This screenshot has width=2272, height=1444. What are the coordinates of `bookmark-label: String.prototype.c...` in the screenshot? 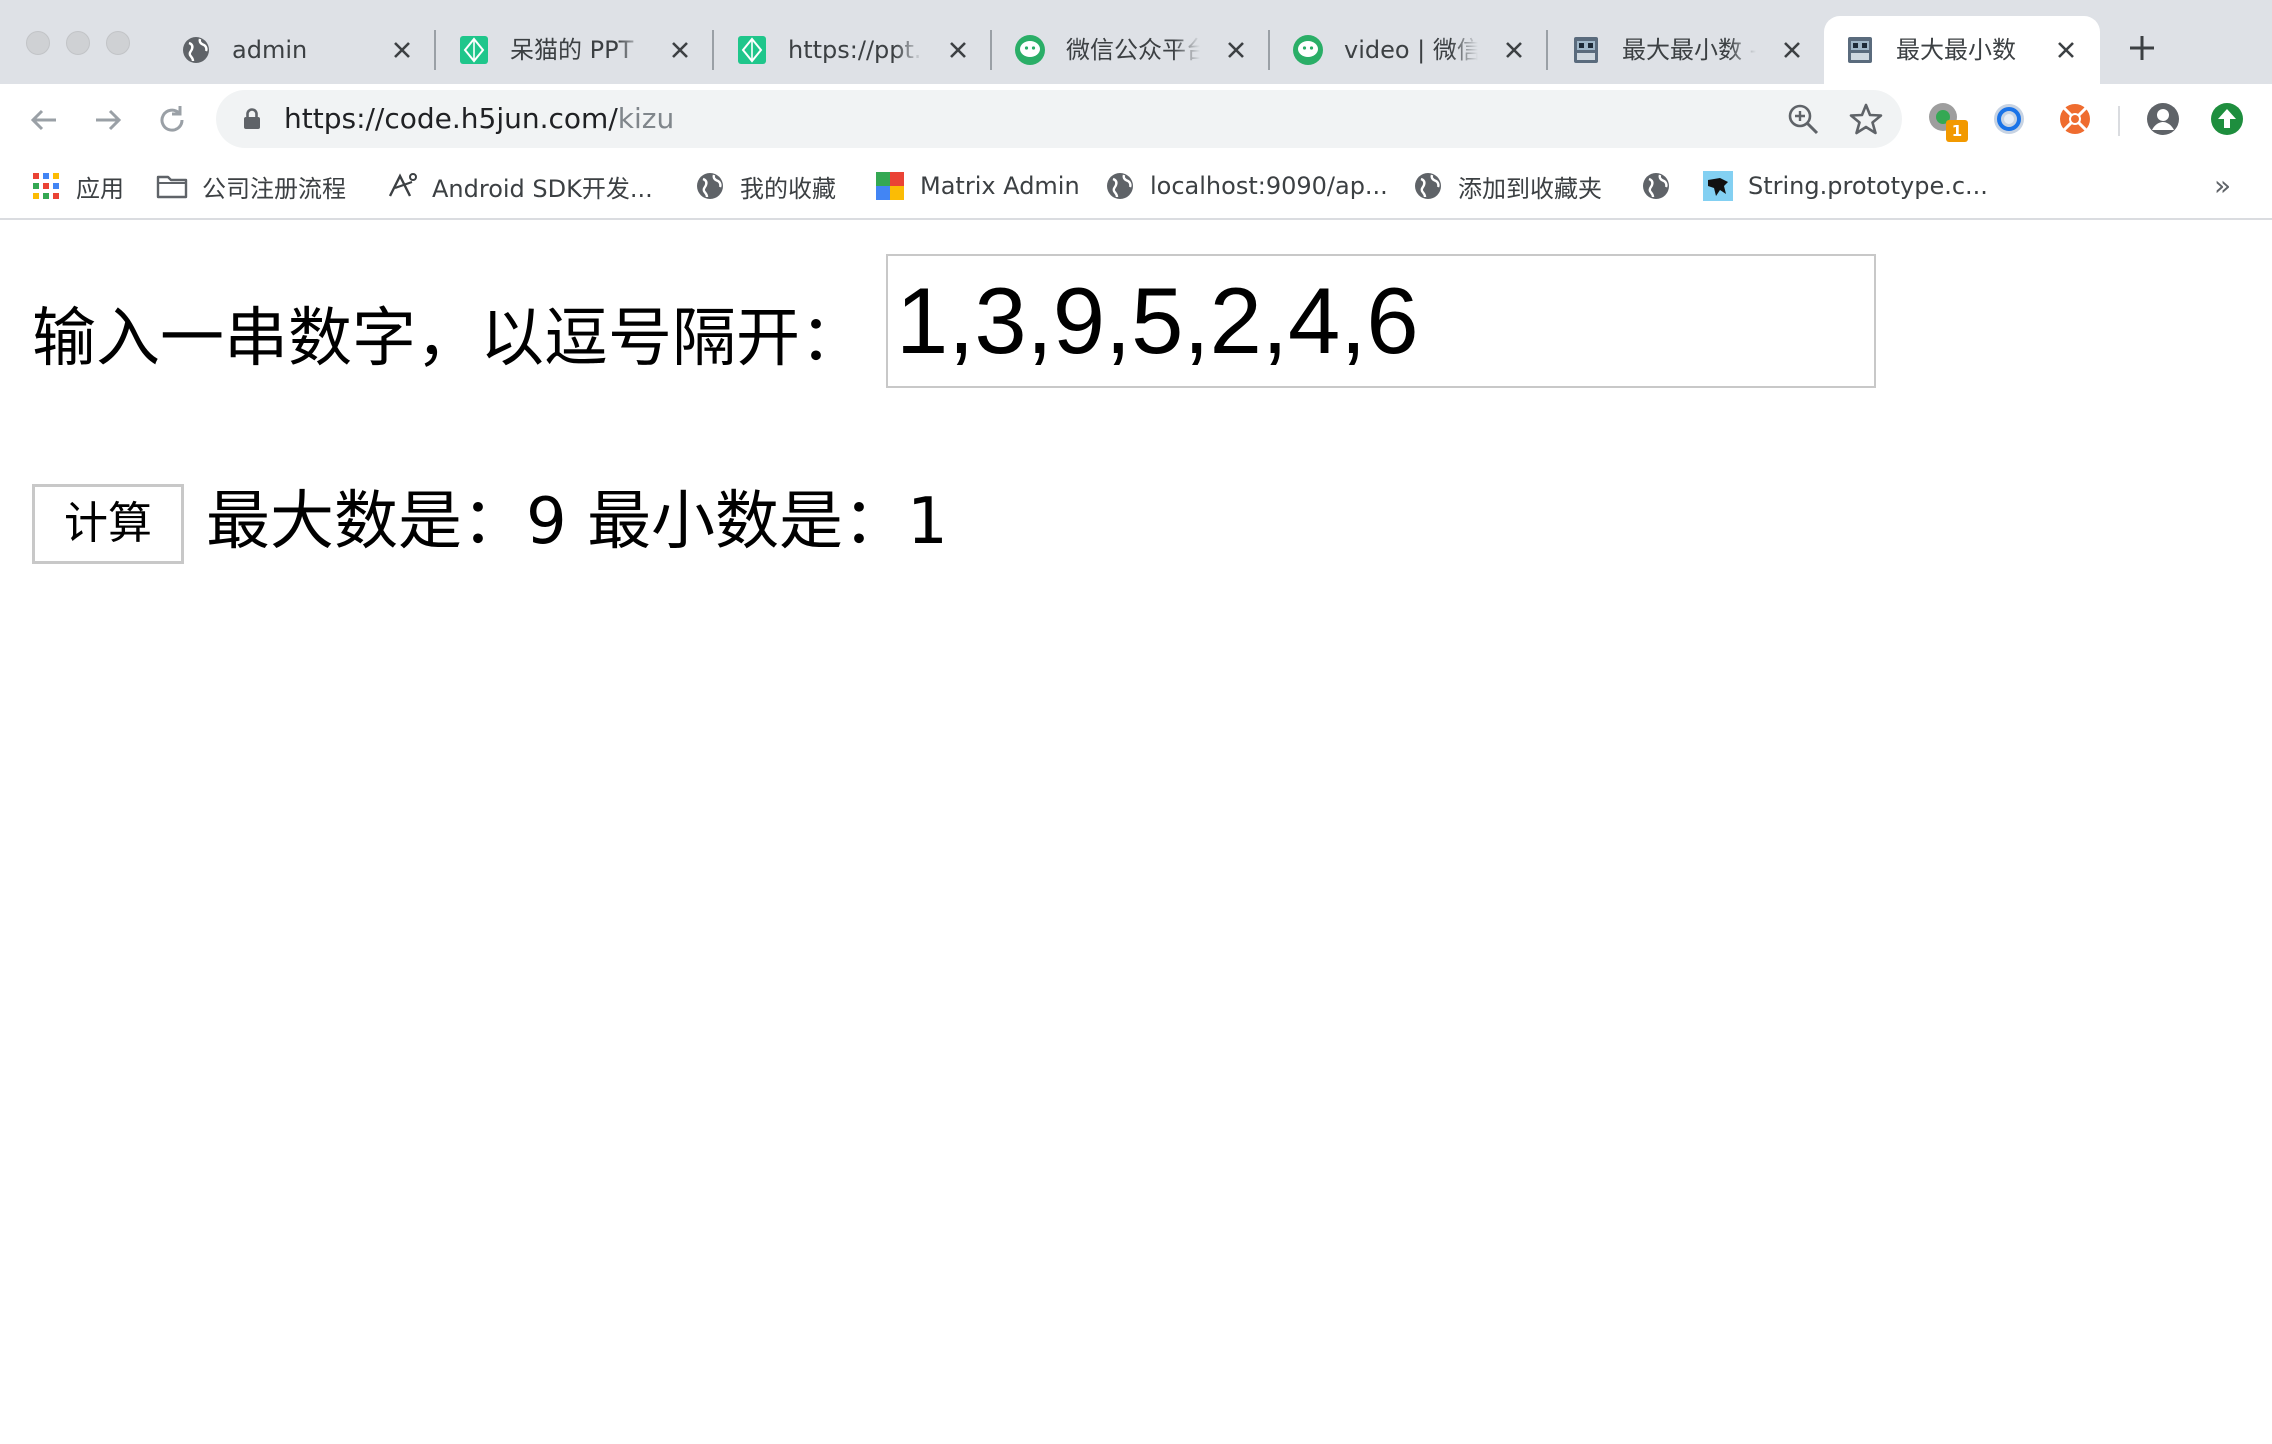 It's located at (1868, 186).